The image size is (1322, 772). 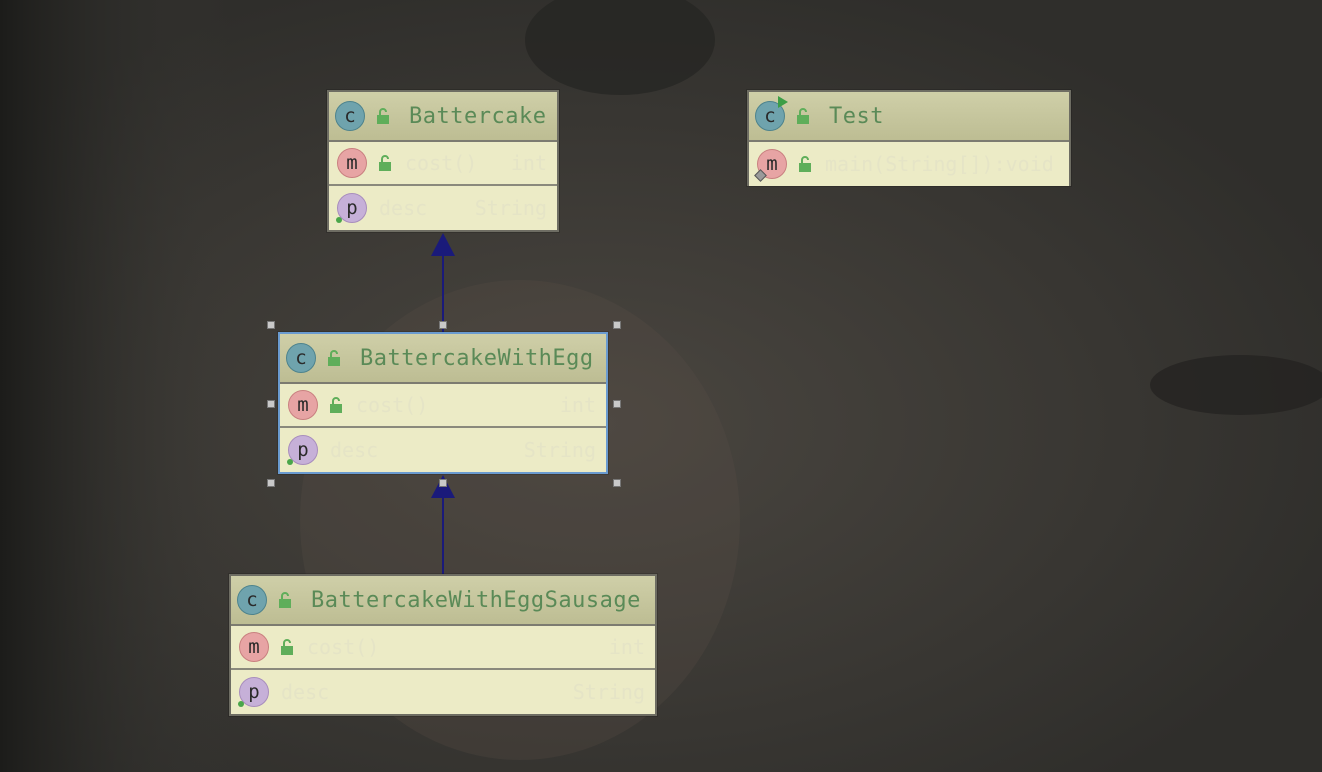 I want to click on class-header: c Battercake, so click(x=443, y=117).